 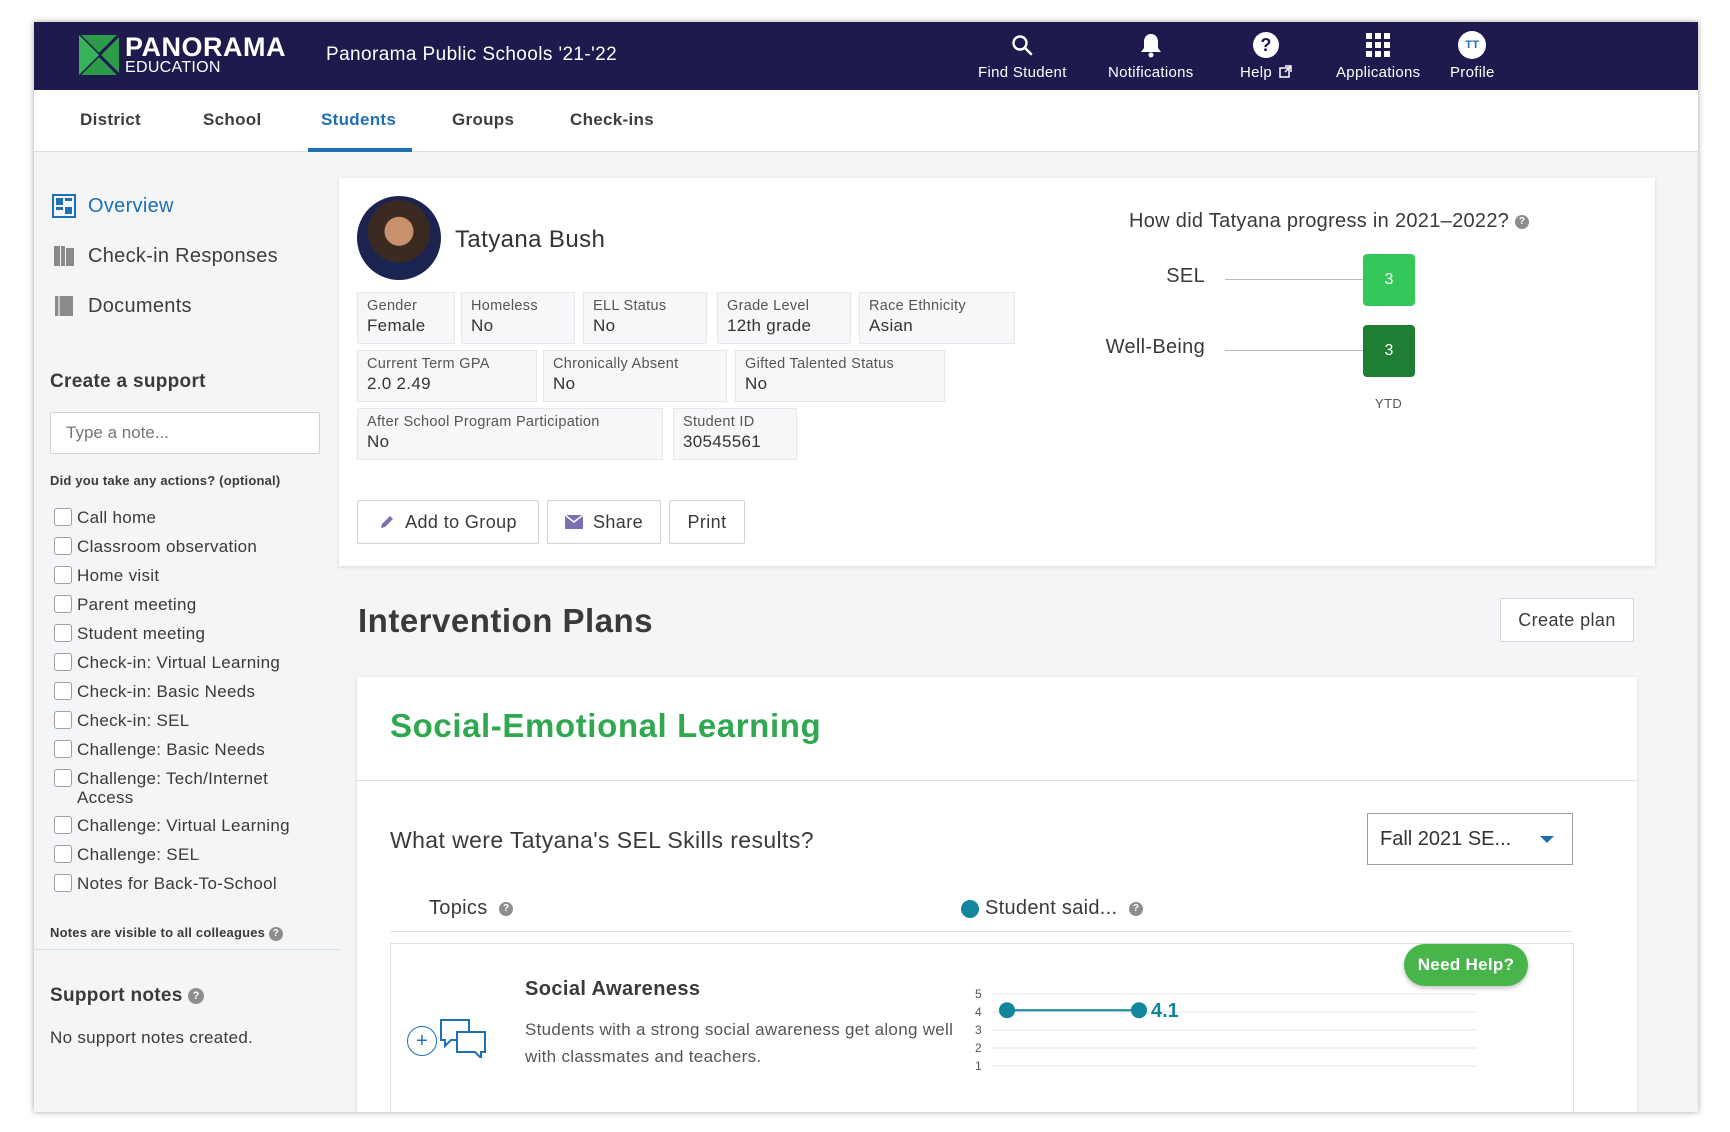 What do you see at coordinates (937, 318) in the screenshot?
I see `attr-race-ethnicity: Race Ethnicity Asian` at bounding box center [937, 318].